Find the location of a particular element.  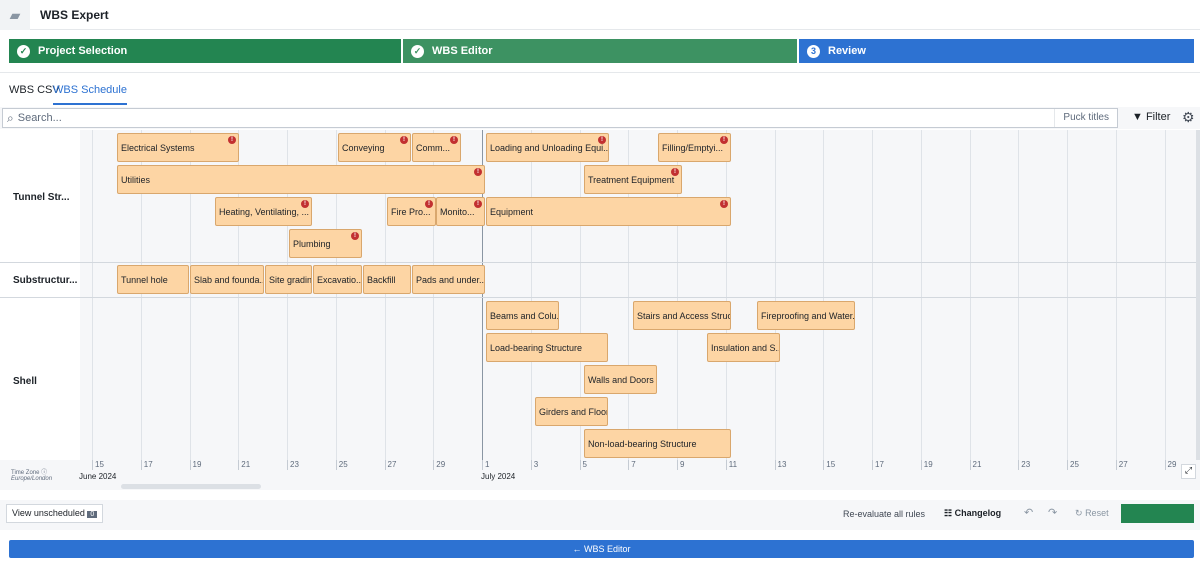

task-puck: Loading and Unloading Equi...! is located at coordinates (547, 147).